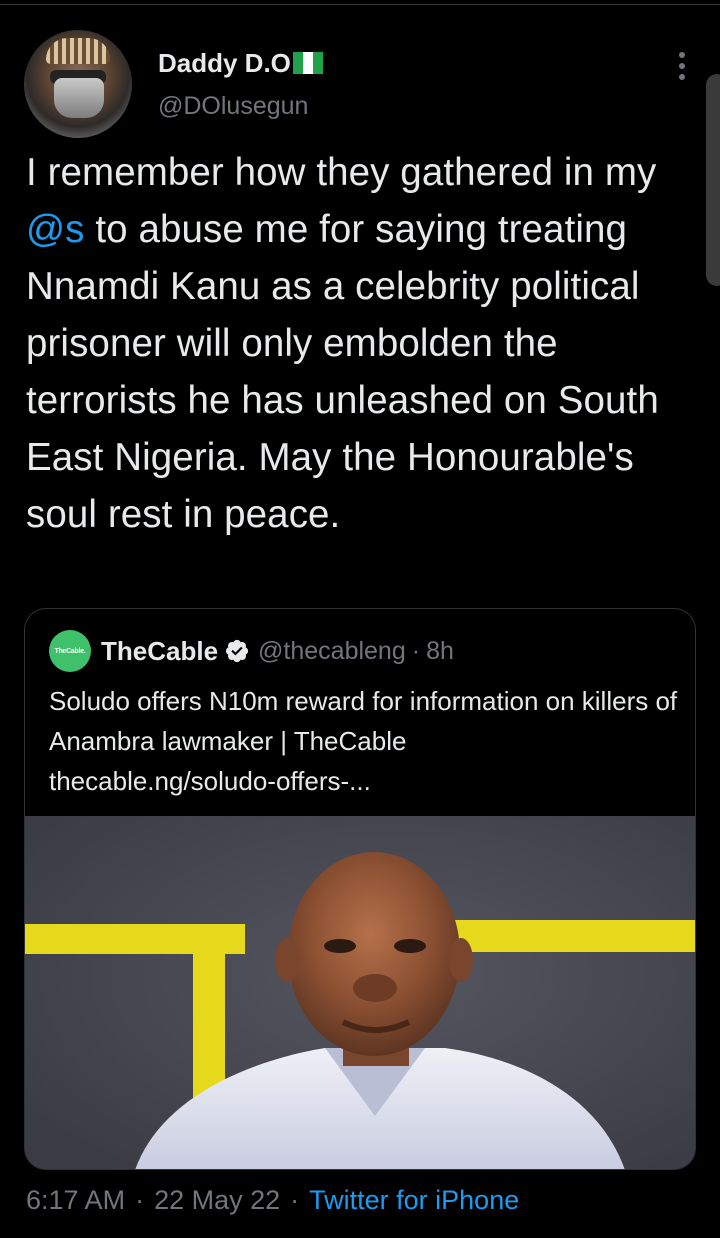  I want to click on tweet-metadata: 6:17 AM · 22 May 22 · Twitter for iPhone, so click(272, 1200).